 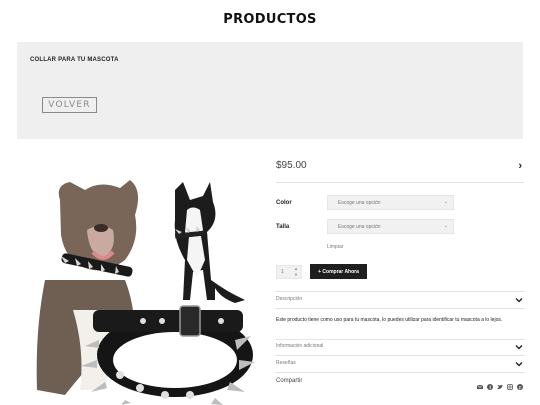 I want to click on accordion-description-label: Descripción, so click(x=289, y=299).